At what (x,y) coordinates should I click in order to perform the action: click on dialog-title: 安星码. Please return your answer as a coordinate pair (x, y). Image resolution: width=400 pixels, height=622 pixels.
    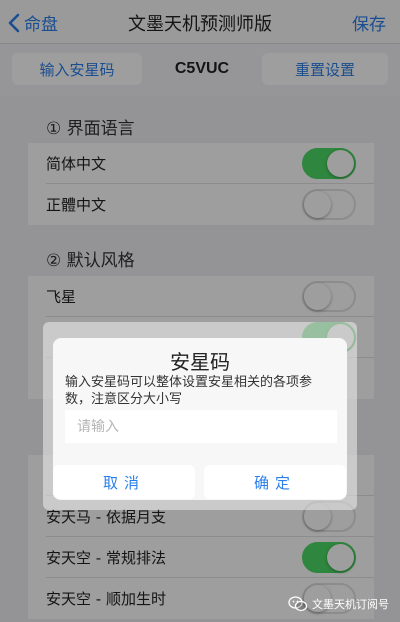
    Looking at the image, I should click on (200, 362).